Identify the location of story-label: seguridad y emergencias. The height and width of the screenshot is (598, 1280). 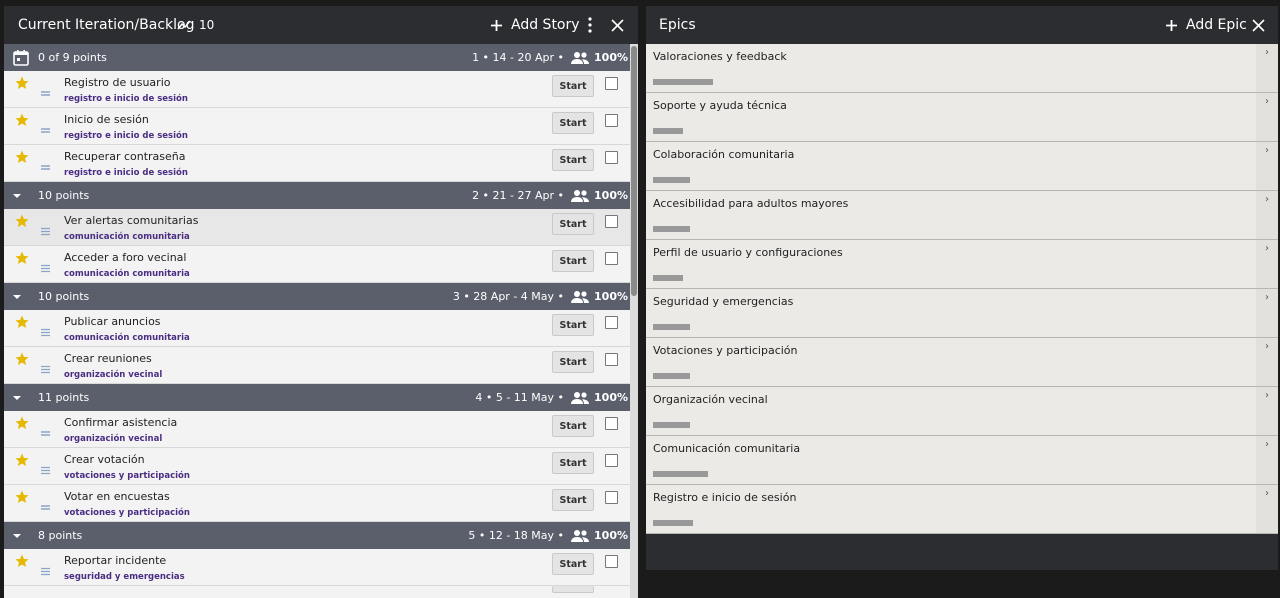
(124, 577).